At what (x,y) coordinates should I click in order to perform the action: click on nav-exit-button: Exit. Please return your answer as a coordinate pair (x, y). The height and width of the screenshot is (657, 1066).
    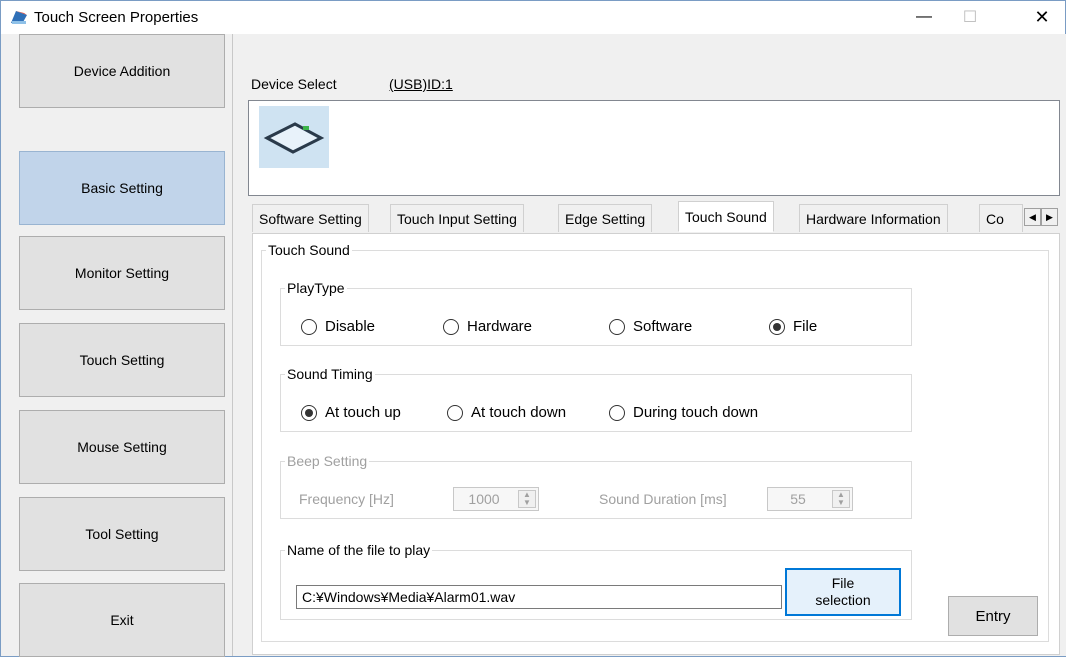
    Looking at the image, I should click on (122, 620).